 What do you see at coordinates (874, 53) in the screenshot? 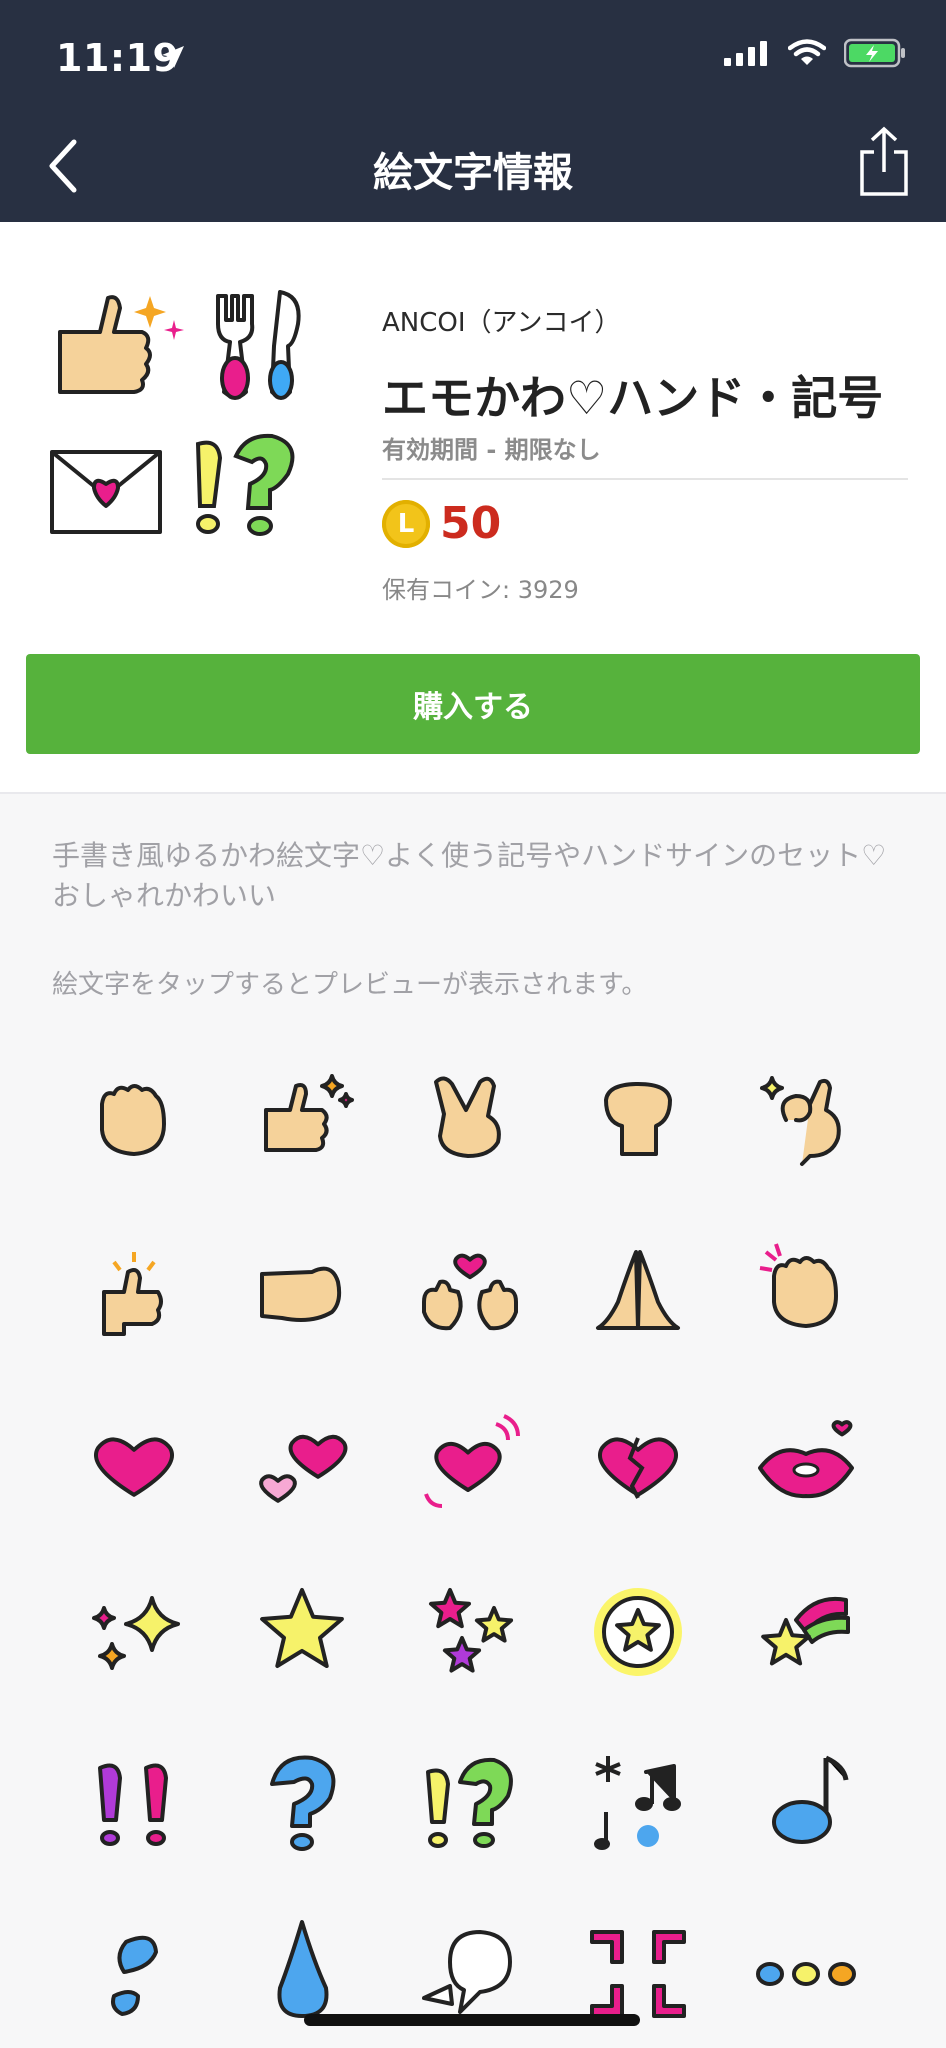
I see `battery-icon` at bounding box center [874, 53].